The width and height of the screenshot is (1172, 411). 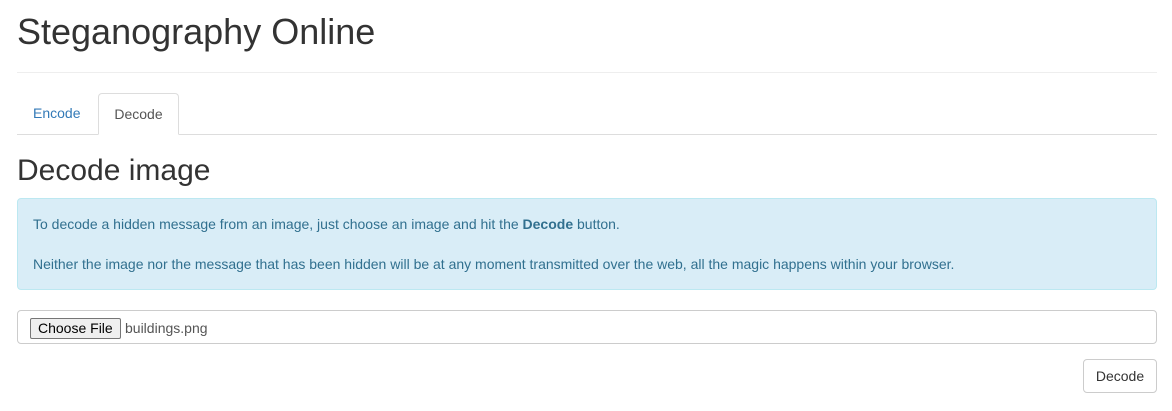 I want to click on info-text-bold: Decode, so click(x=548, y=224).